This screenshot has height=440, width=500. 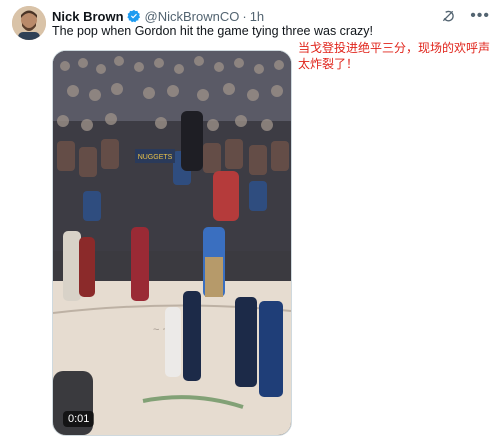 I want to click on author-handle: @NickBrownCO, so click(x=192, y=16).